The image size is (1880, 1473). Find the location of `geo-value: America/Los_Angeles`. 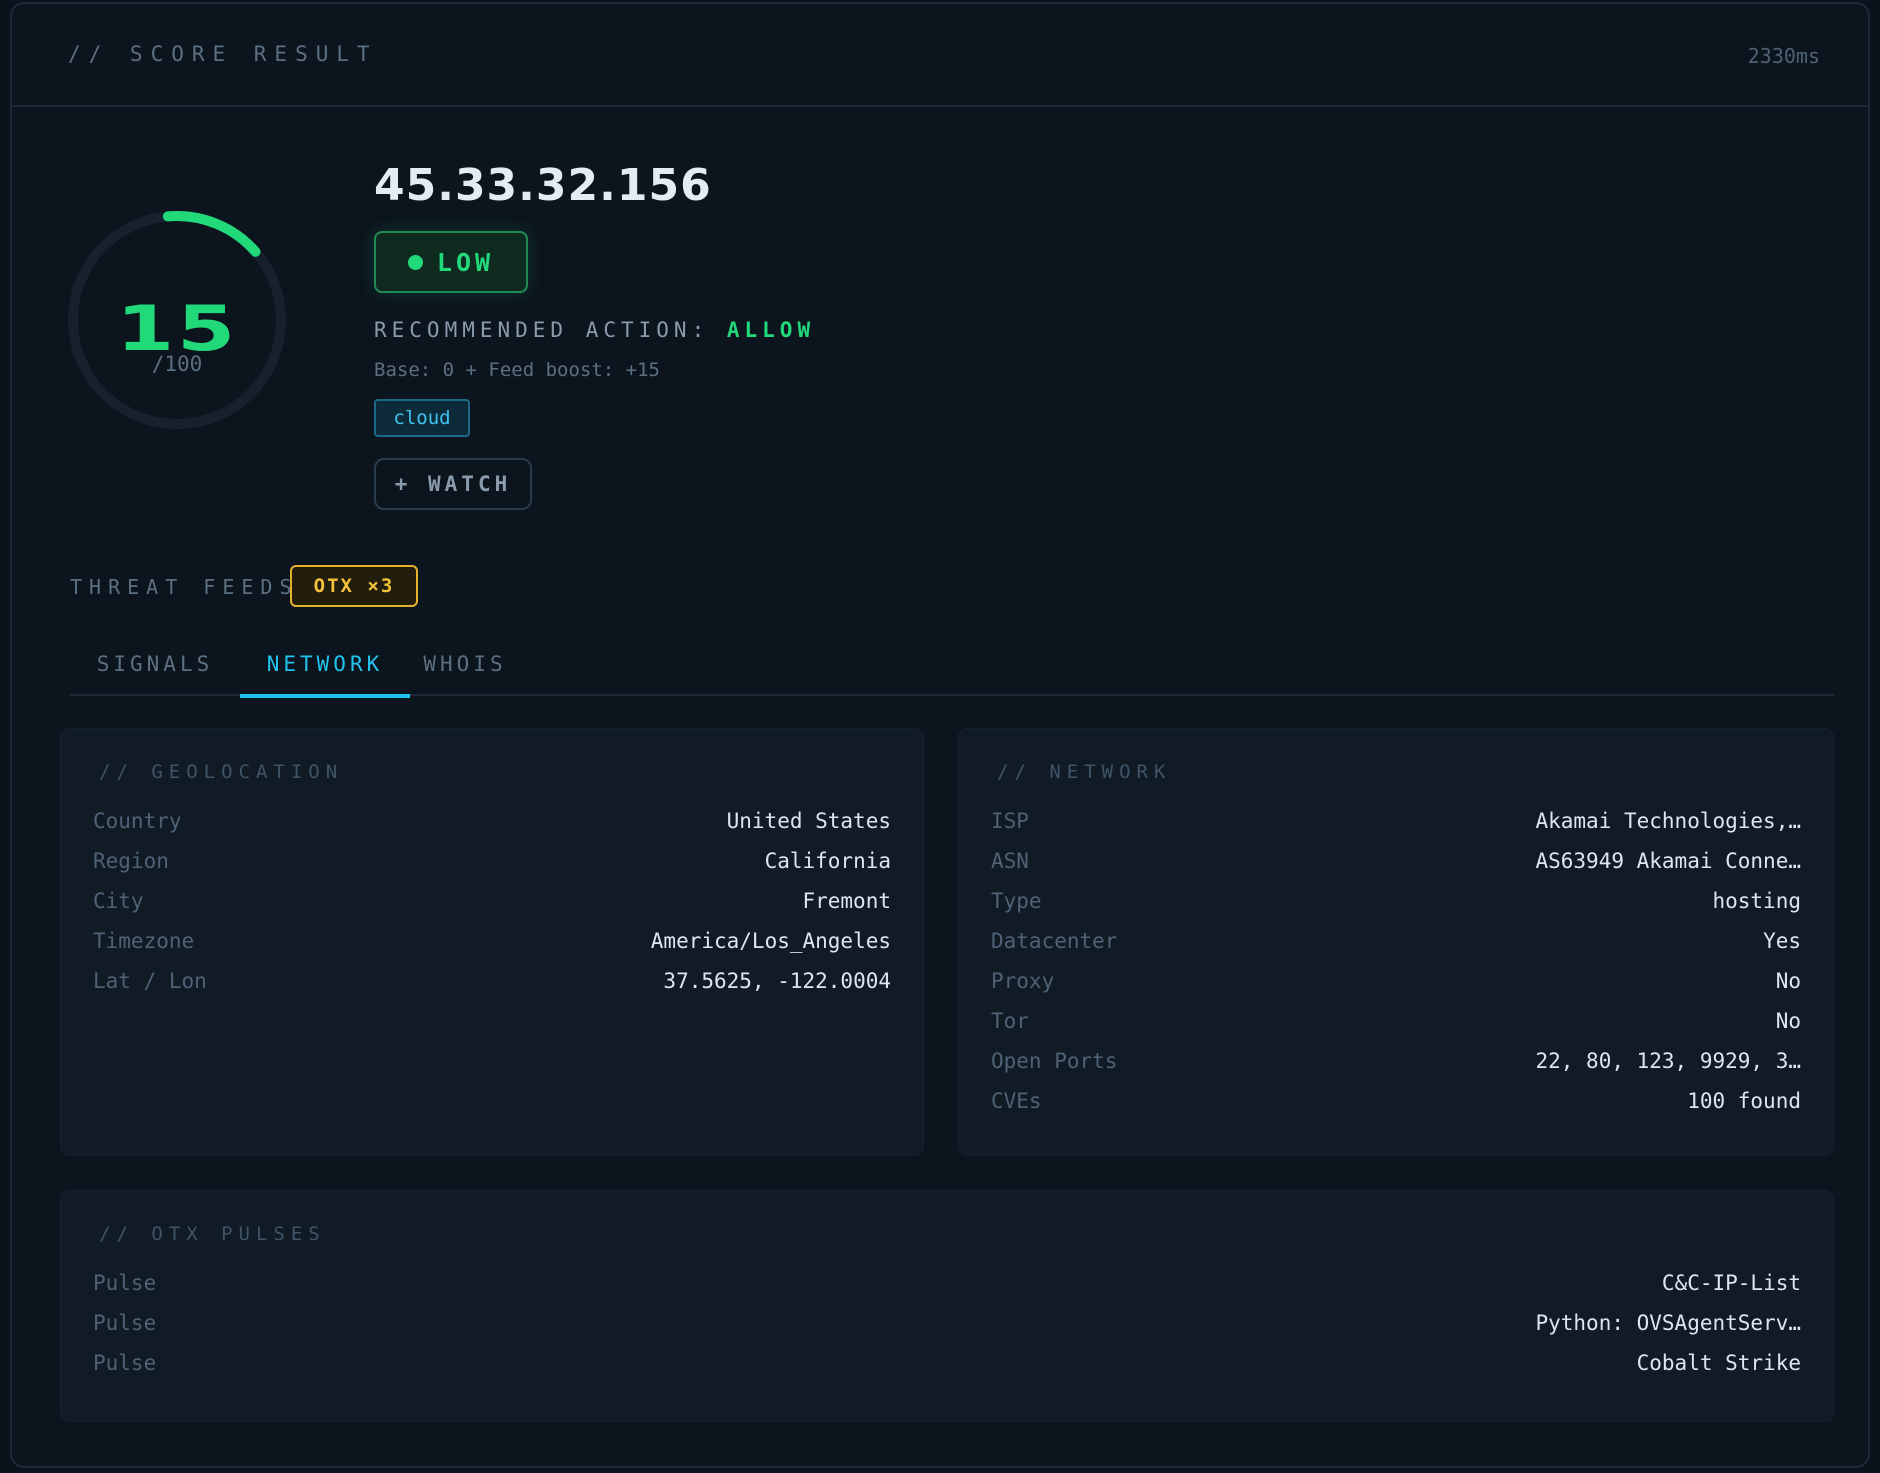

geo-value: America/Los_Angeles is located at coordinates (770, 941).